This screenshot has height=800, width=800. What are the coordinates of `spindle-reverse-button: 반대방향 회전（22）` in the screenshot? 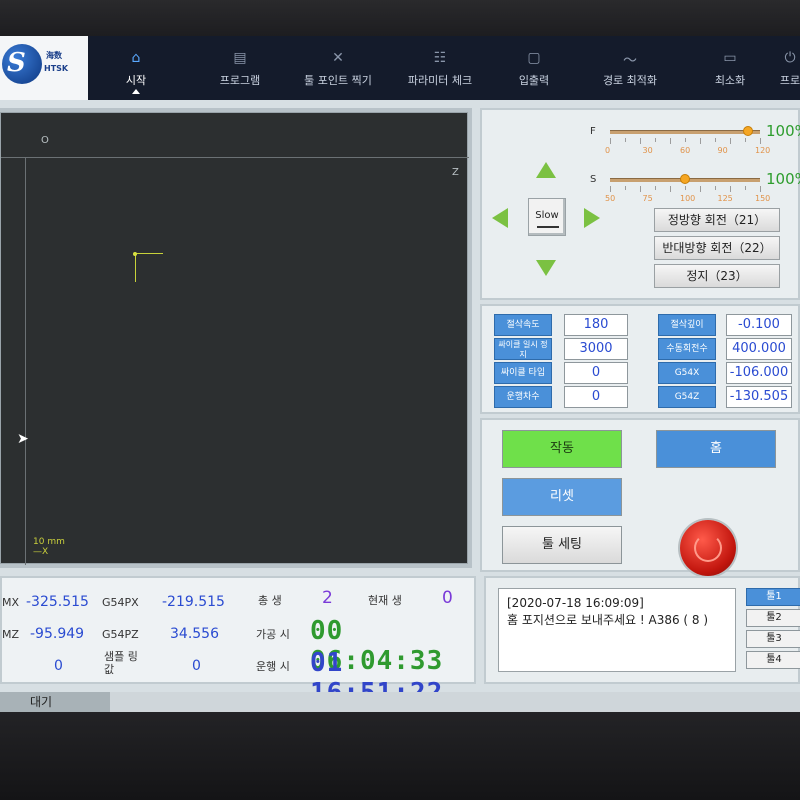 It's located at (717, 248).